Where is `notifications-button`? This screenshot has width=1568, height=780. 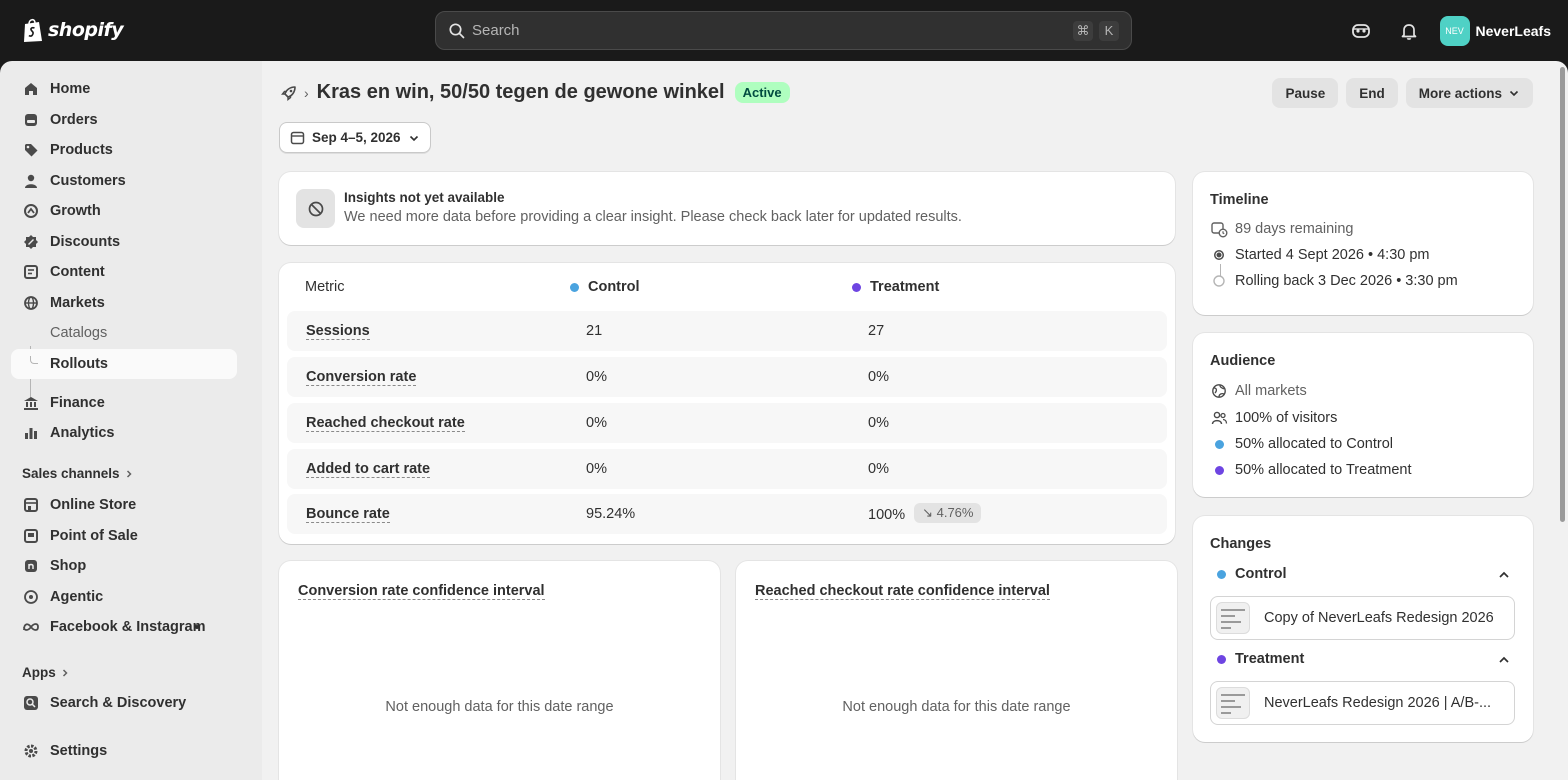
notifications-button is located at coordinates (1409, 31).